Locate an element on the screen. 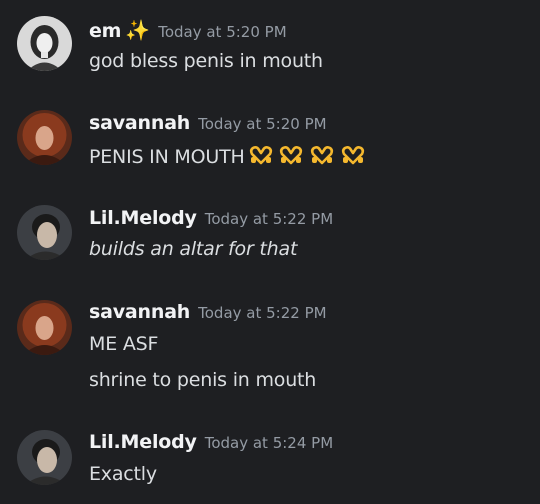 The width and height of the screenshot is (540, 504). message-header: Lil.Melody Today at 5:22 PM is located at coordinates (211, 218).